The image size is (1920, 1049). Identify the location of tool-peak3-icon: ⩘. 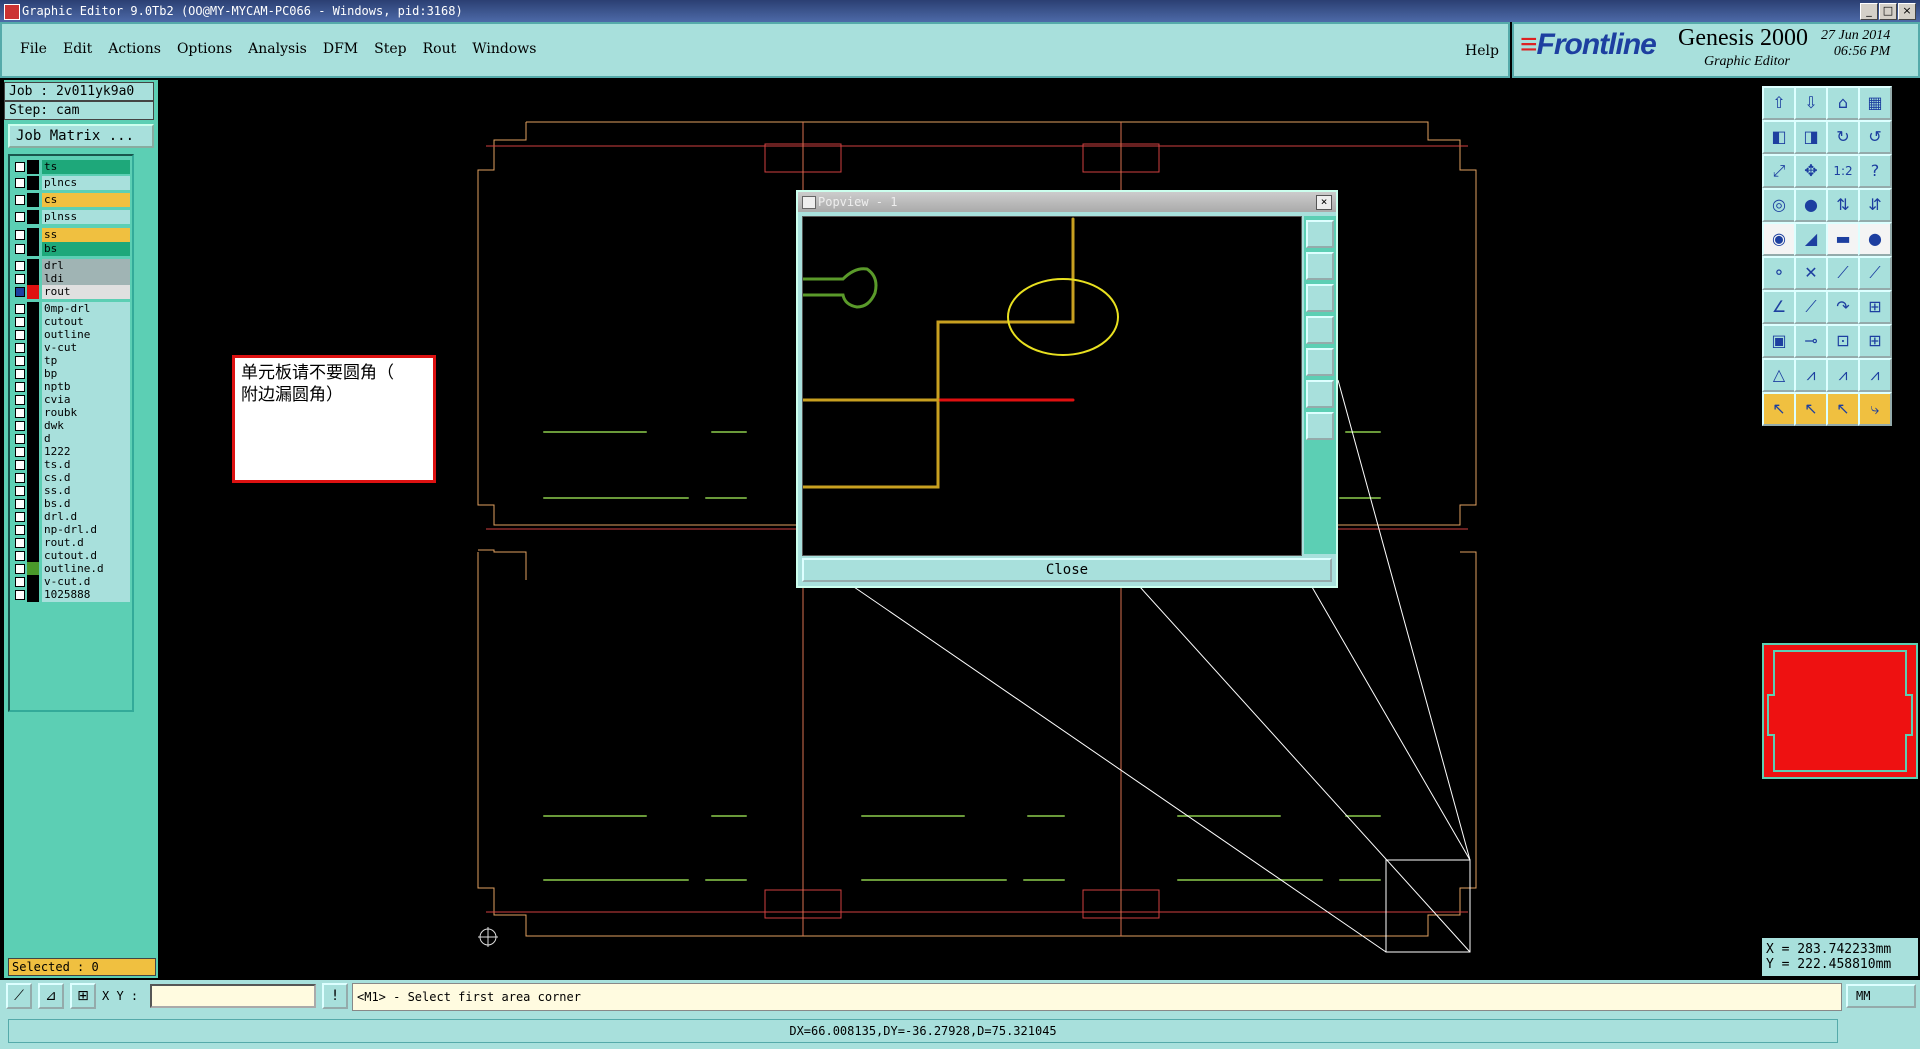
(1875, 375).